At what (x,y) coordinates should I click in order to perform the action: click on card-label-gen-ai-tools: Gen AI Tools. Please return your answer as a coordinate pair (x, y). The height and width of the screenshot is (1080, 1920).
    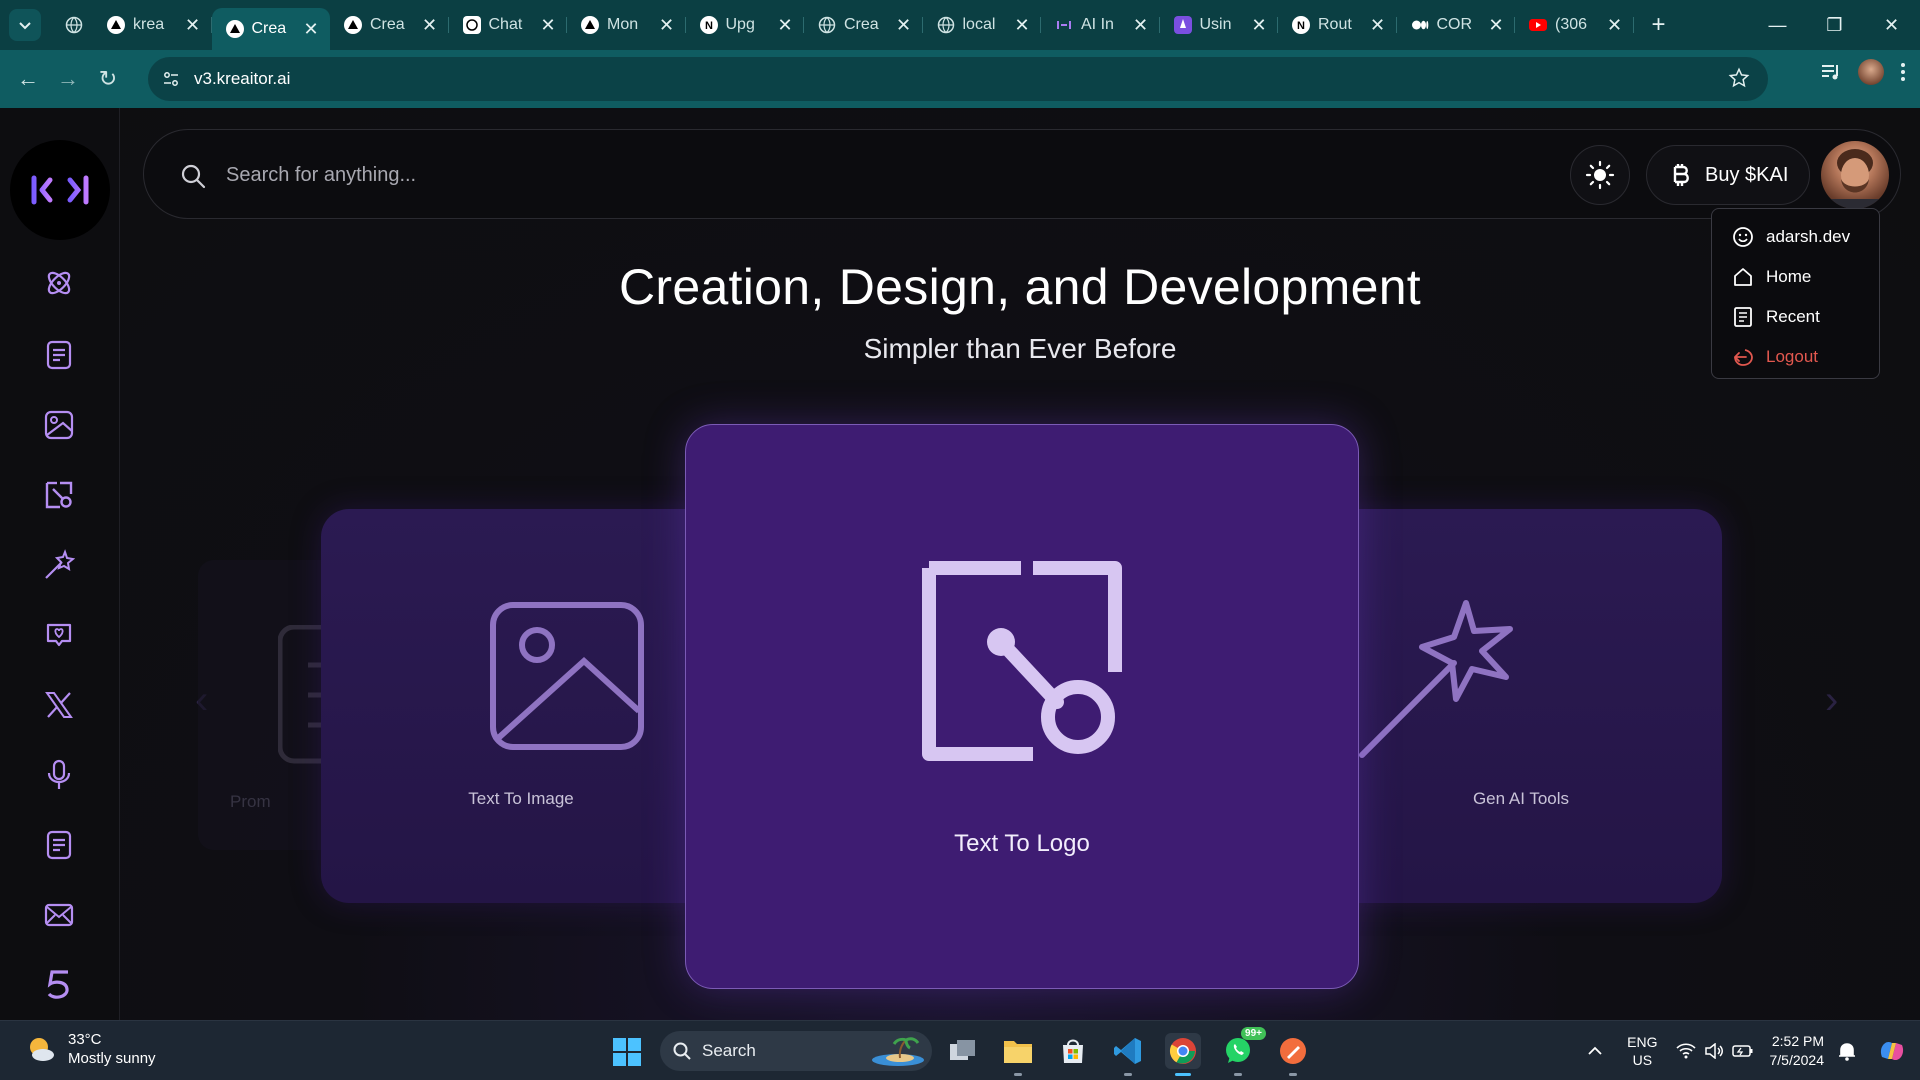
    Looking at the image, I should click on (1521, 798).